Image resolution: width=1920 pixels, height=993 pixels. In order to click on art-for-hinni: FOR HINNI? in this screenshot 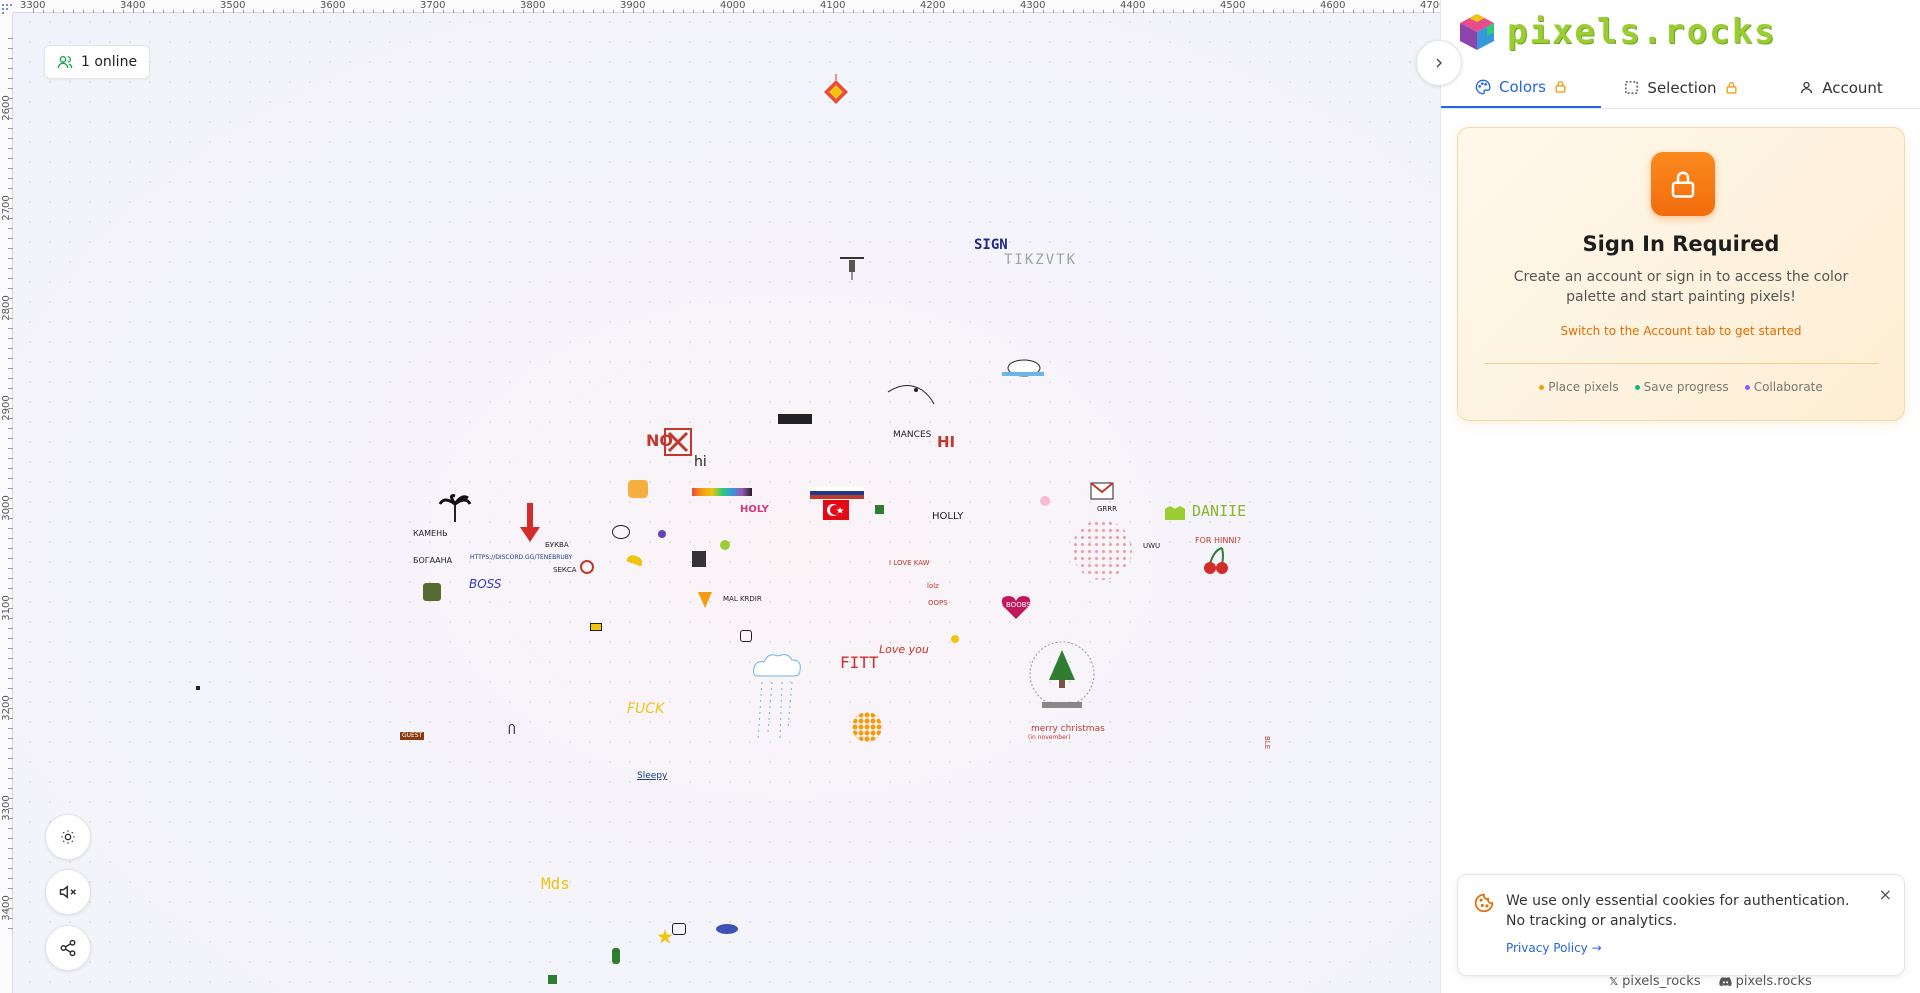, I will do `click(1218, 540)`.